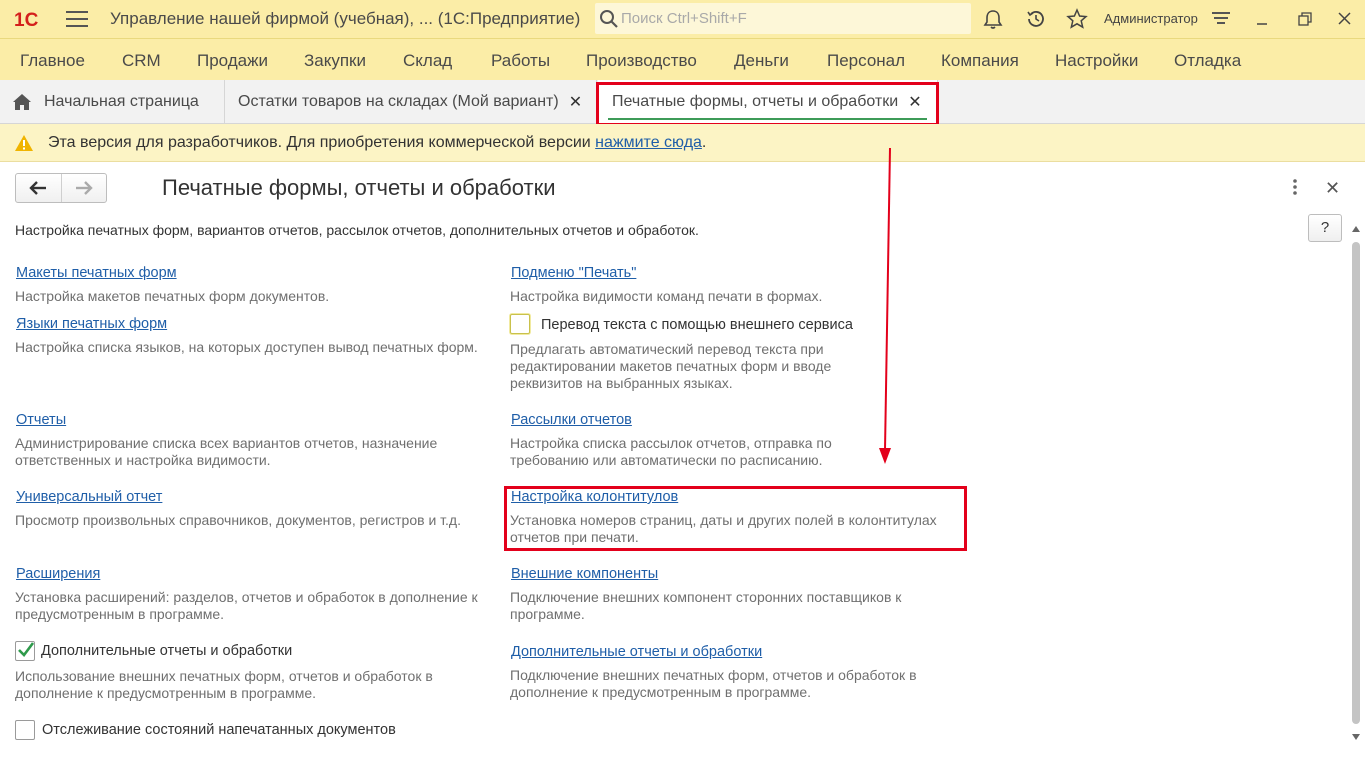  What do you see at coordinates (96, 273) in the screenshot?
I see `print-form-layouts-link: Макеты печатных форм` at bounding box center [96, 273].